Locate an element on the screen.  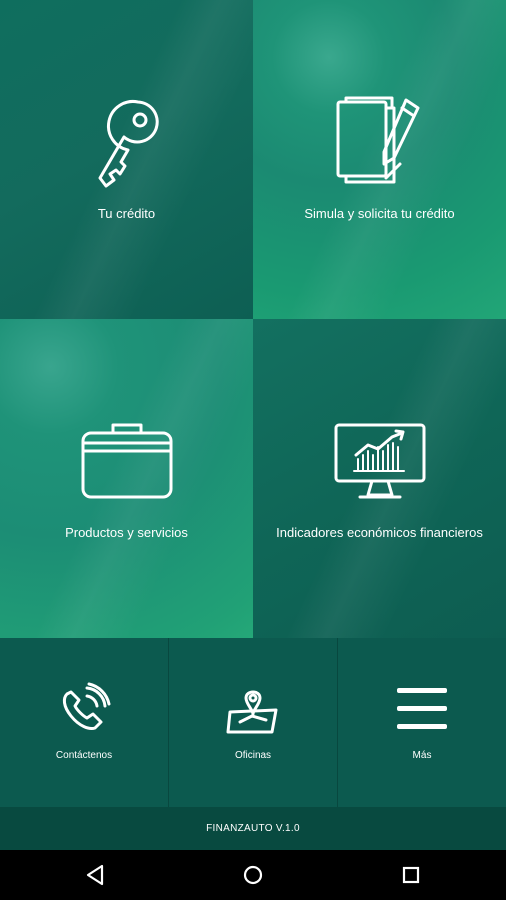
shortcut-contactenos: Contáctenos is located at coordinates (84, 722).